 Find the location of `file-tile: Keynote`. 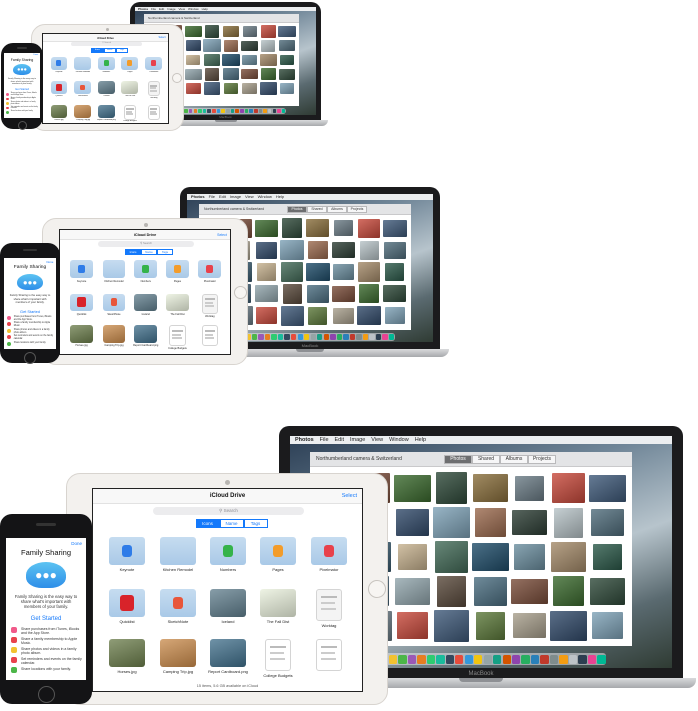

file-tile: Keynote is located at coordinates (127, 559).